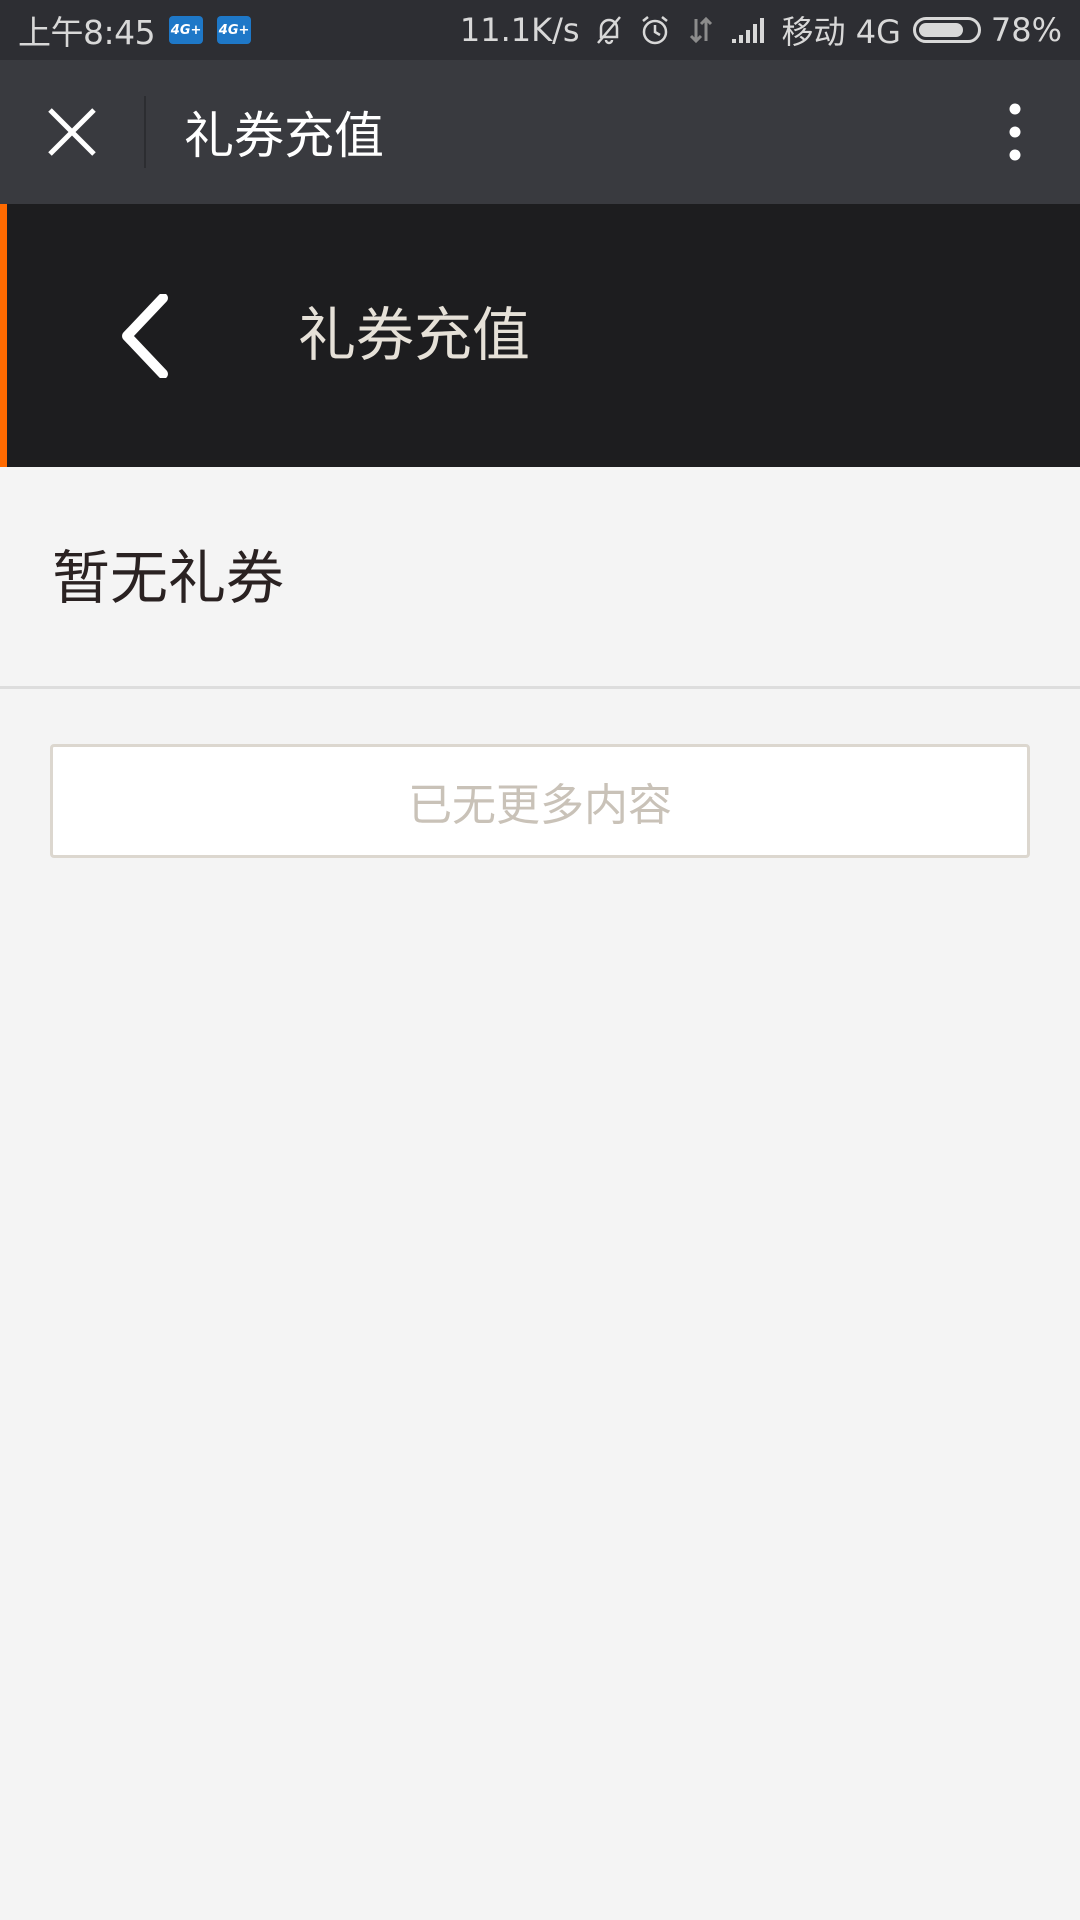 The height and width of the screenshot is (1920, 1080). Describe the element at coordinates (609, 30) in the screenshot. I see `mute-bell-icon` at that location.